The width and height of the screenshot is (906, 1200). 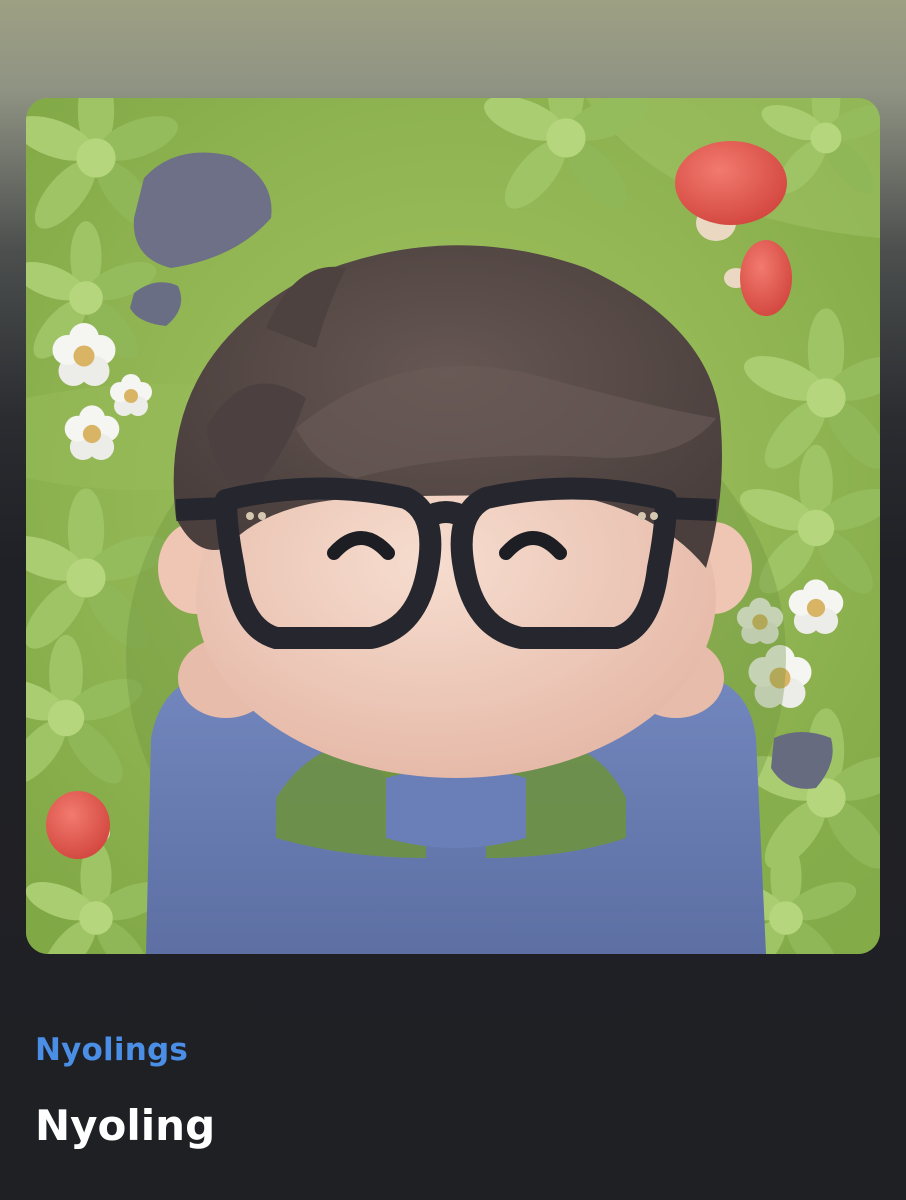 I want to click on nft-title: Nyoling, so click(x=125, y=1125).